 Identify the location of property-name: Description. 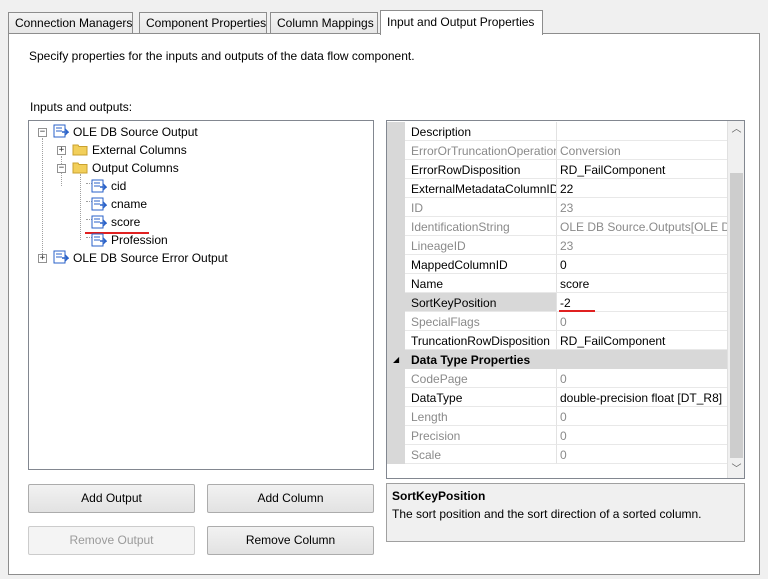
(481, 131).